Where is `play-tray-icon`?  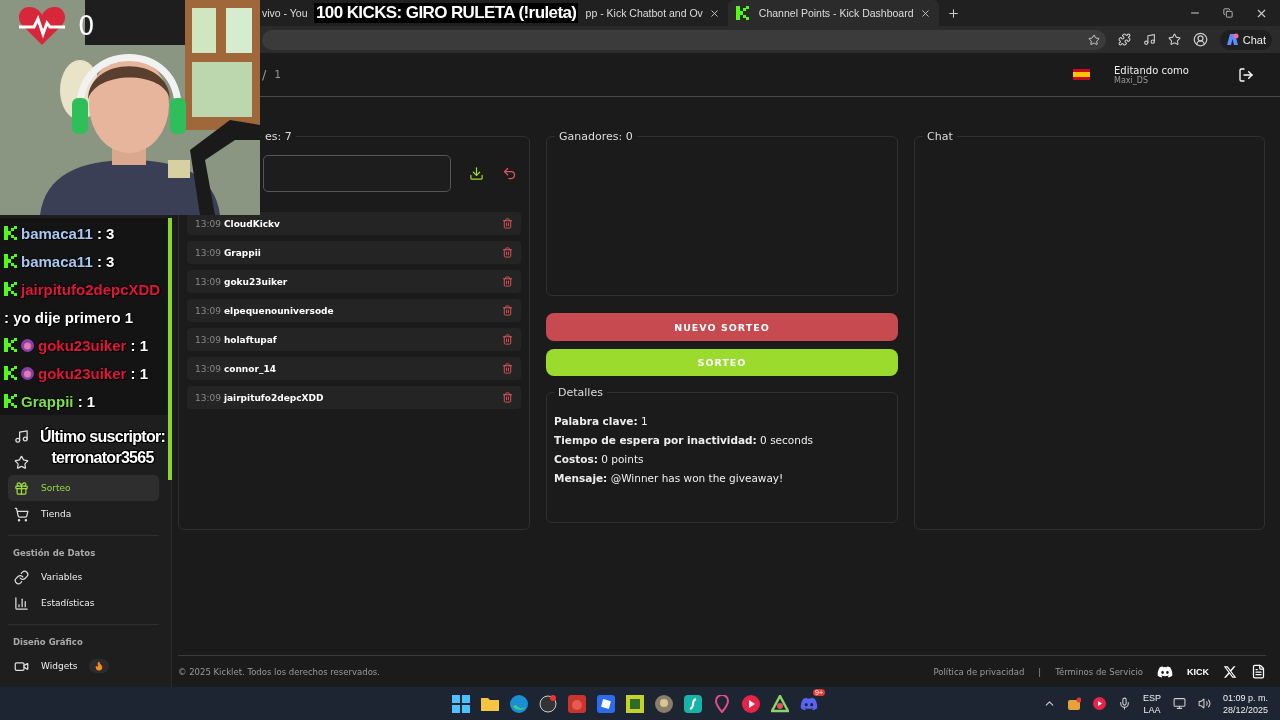 play-tray-icon is located at coordinates (1099, 703).